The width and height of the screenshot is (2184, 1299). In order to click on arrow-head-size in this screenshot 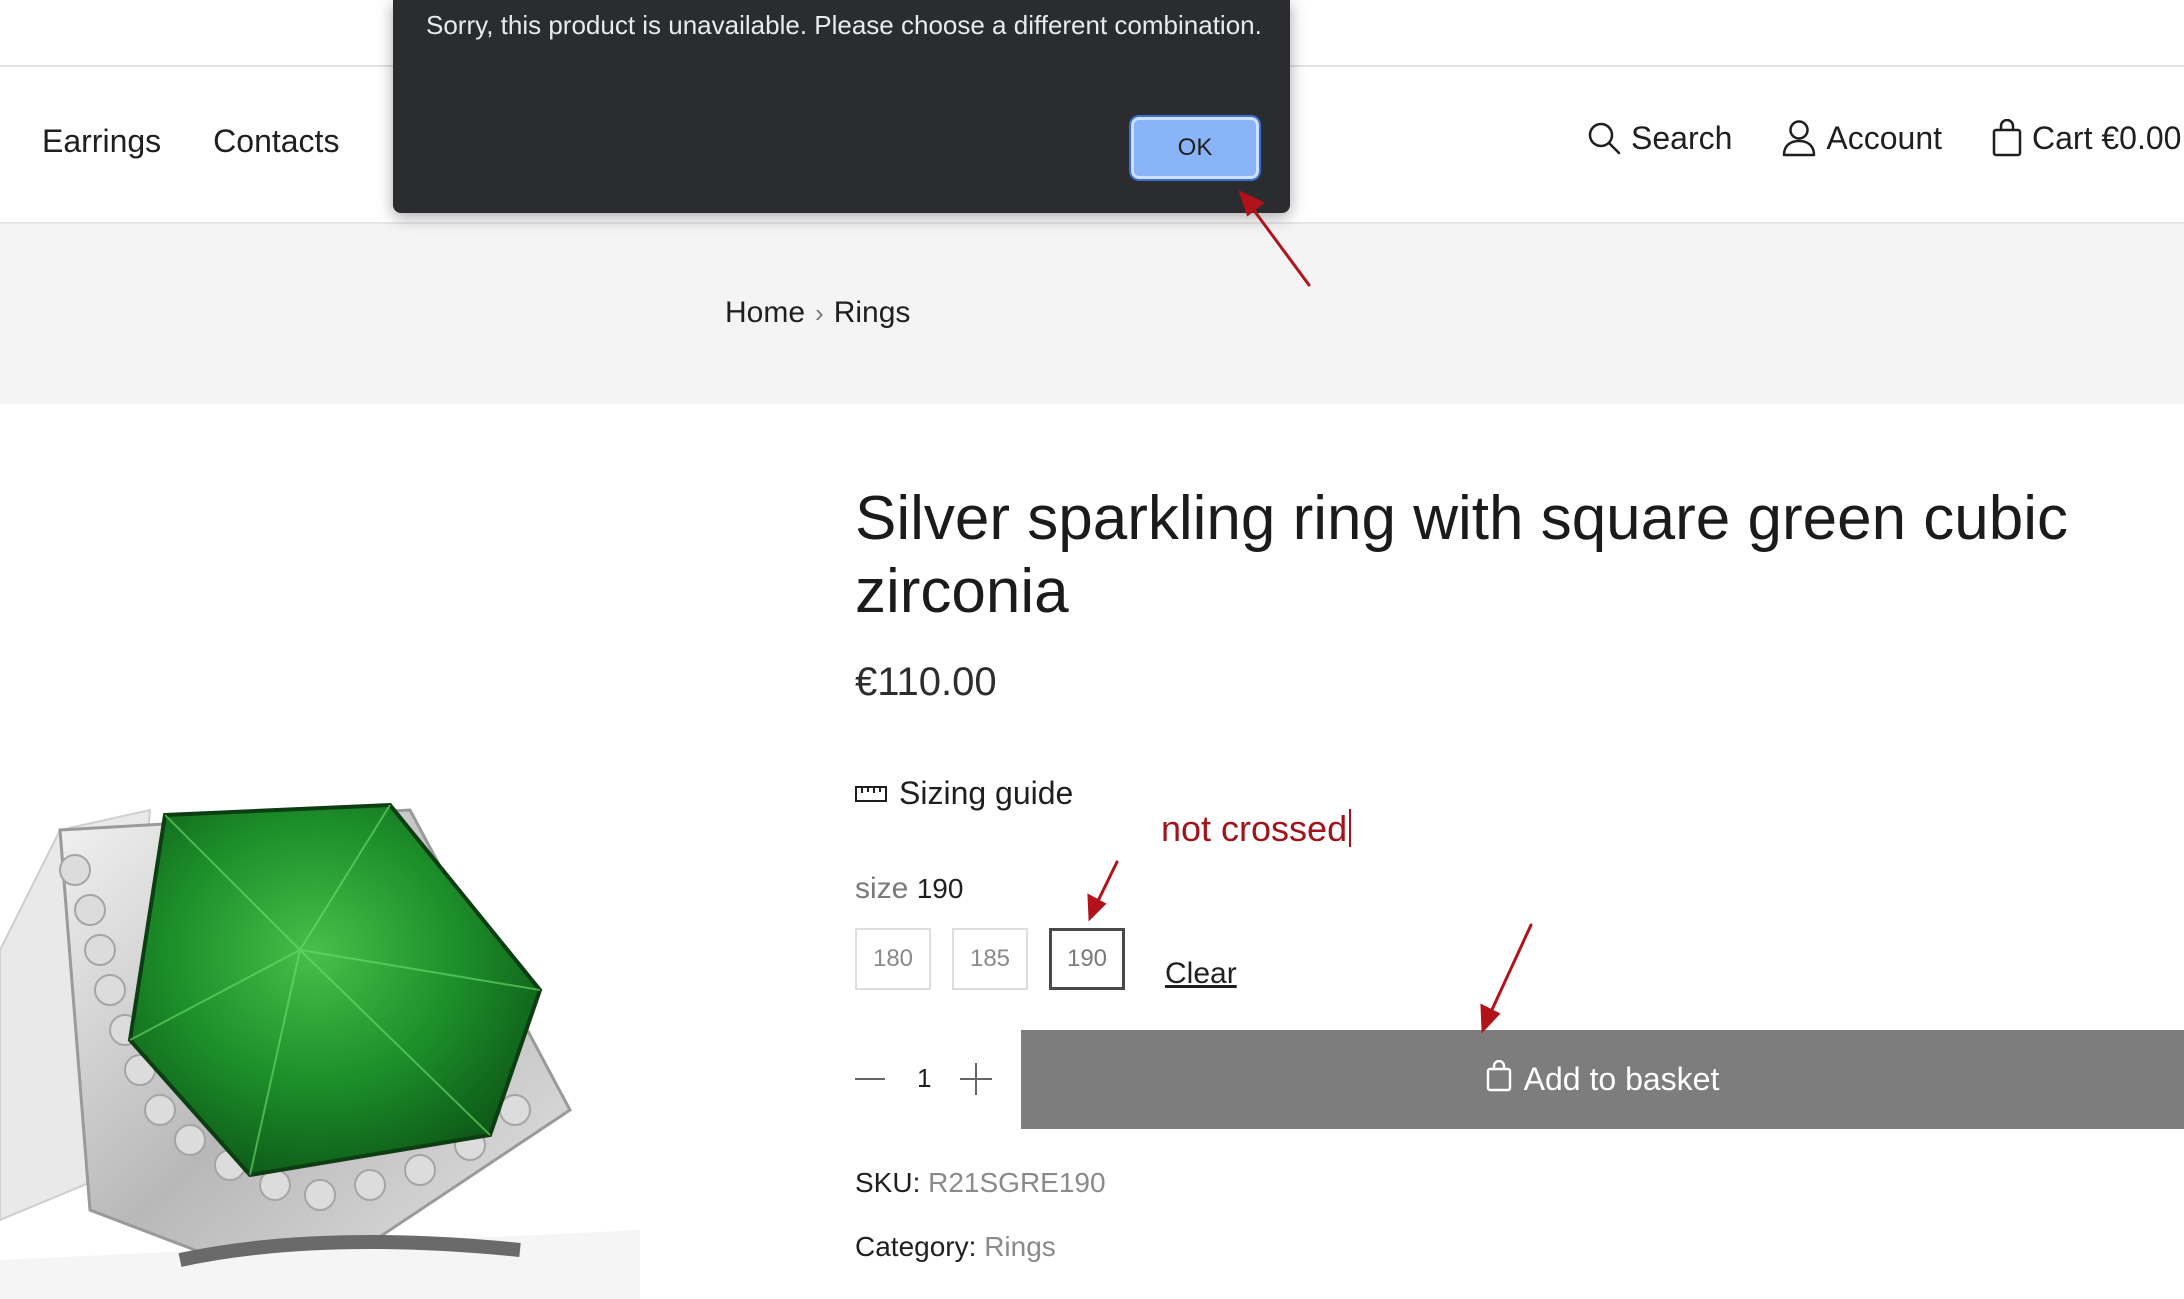, I will do `click(1097, 907)`.